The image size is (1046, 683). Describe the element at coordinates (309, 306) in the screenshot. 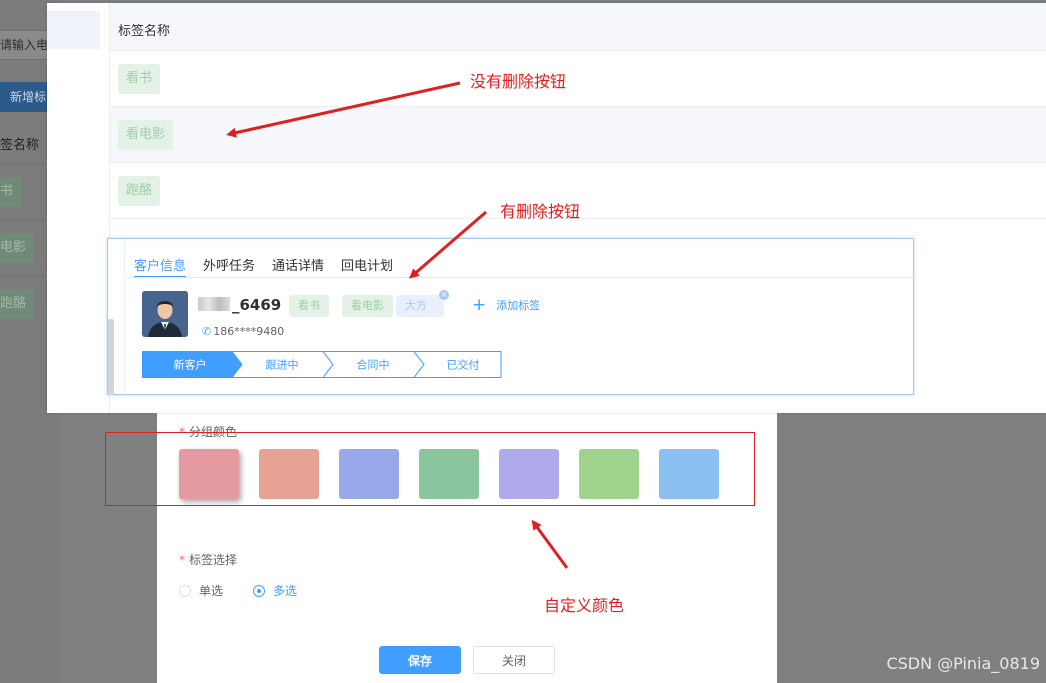

I see `customer-tag: 看书` at that location.